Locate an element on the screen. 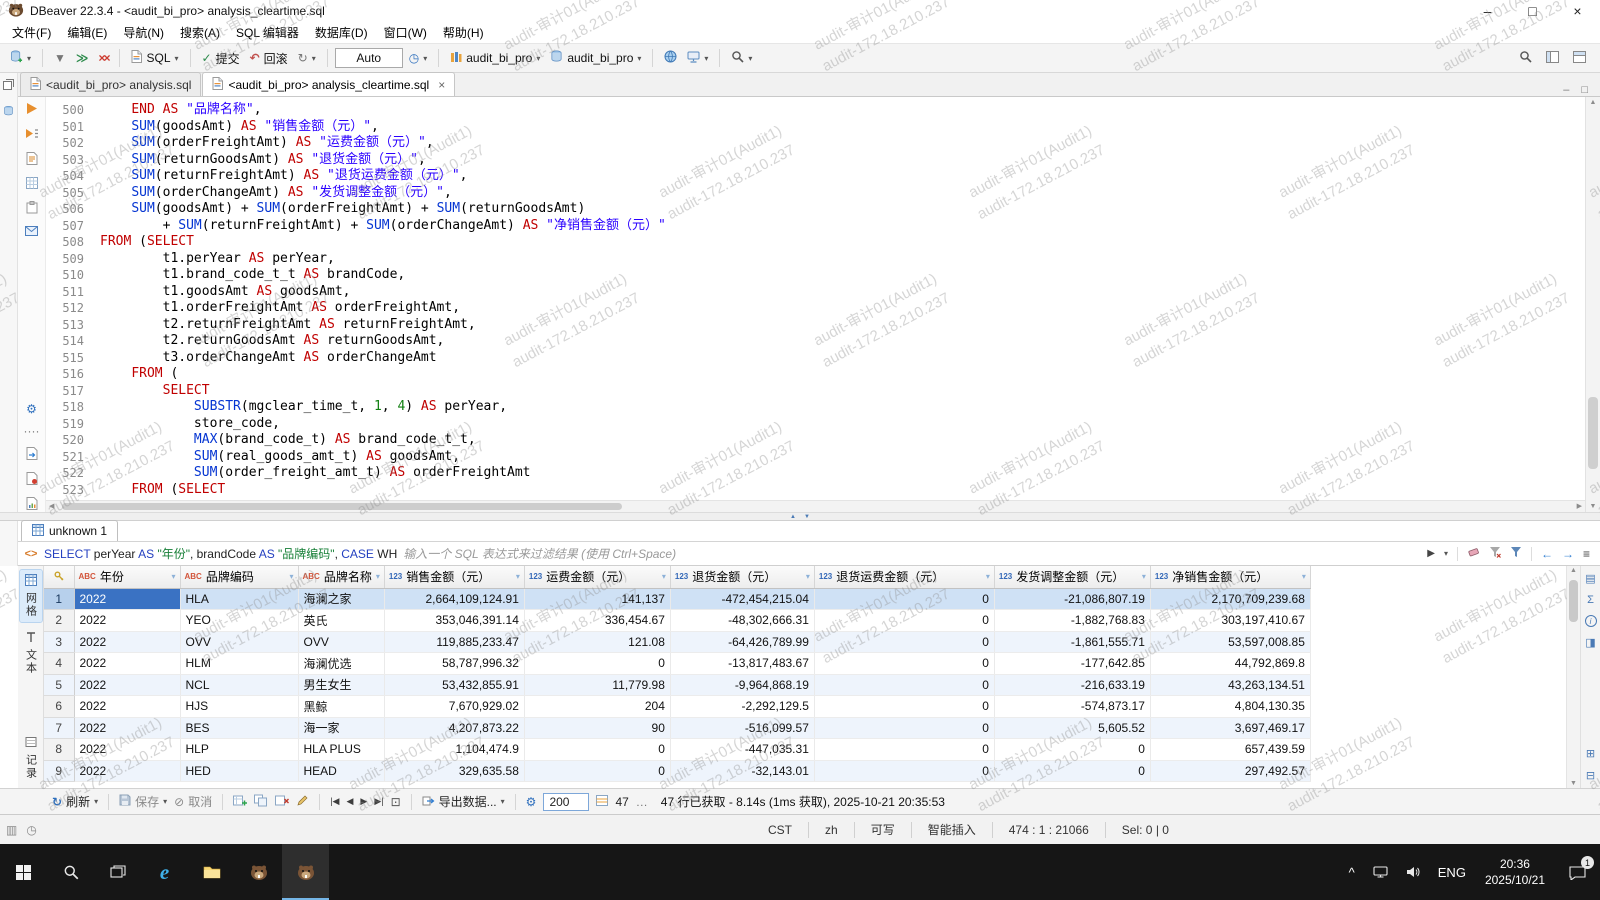 The image size is (1600, 900). restore-panel-icon is located at coordinates (8, 86).